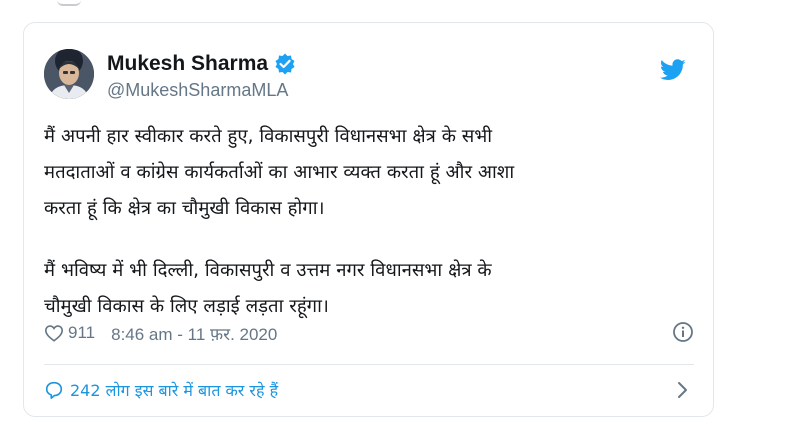 Image resolution: width=800 pixels, height=428 pixels. Describe the element at coordinates (69, 3) in the screenshot. I see `top-edge-fragment` at that location.